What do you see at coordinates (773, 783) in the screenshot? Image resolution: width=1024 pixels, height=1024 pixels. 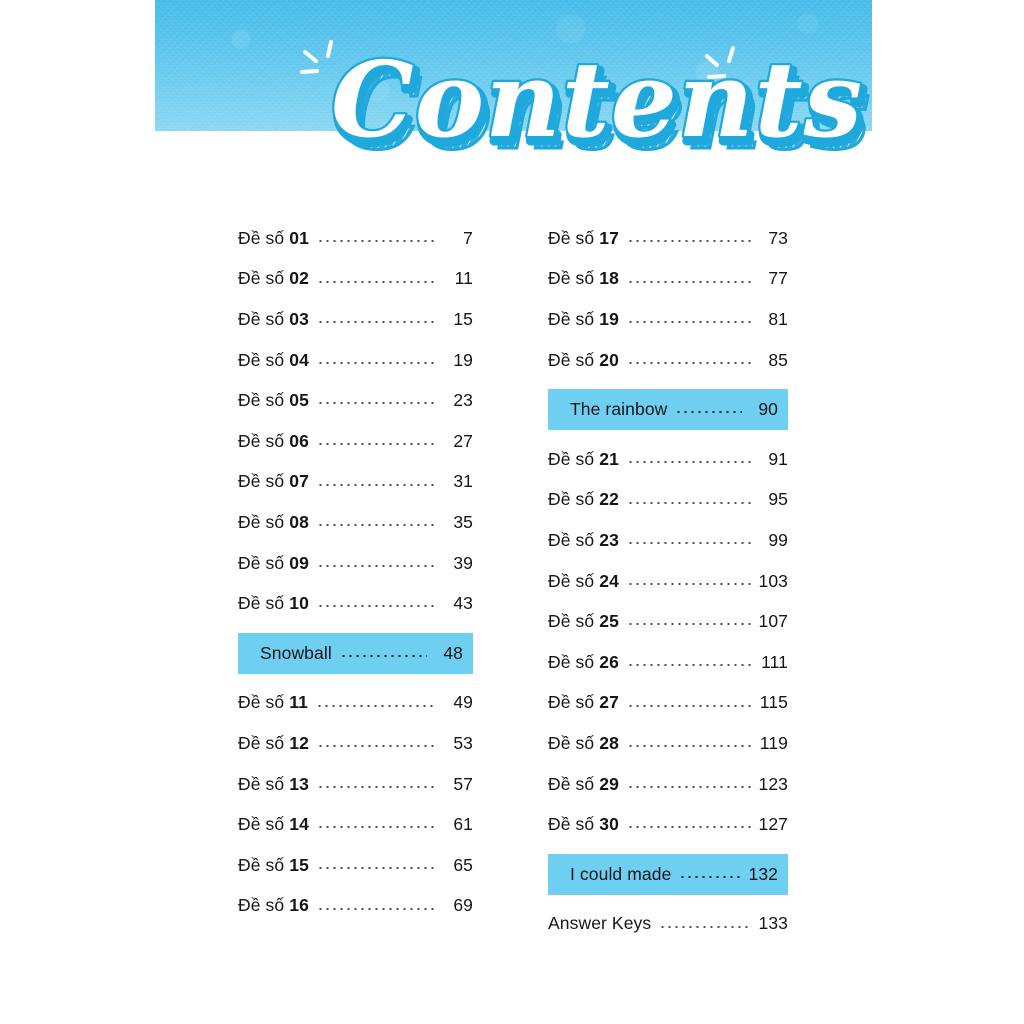 I see `toc-page-number: 123` at bounding box center [773, 783].